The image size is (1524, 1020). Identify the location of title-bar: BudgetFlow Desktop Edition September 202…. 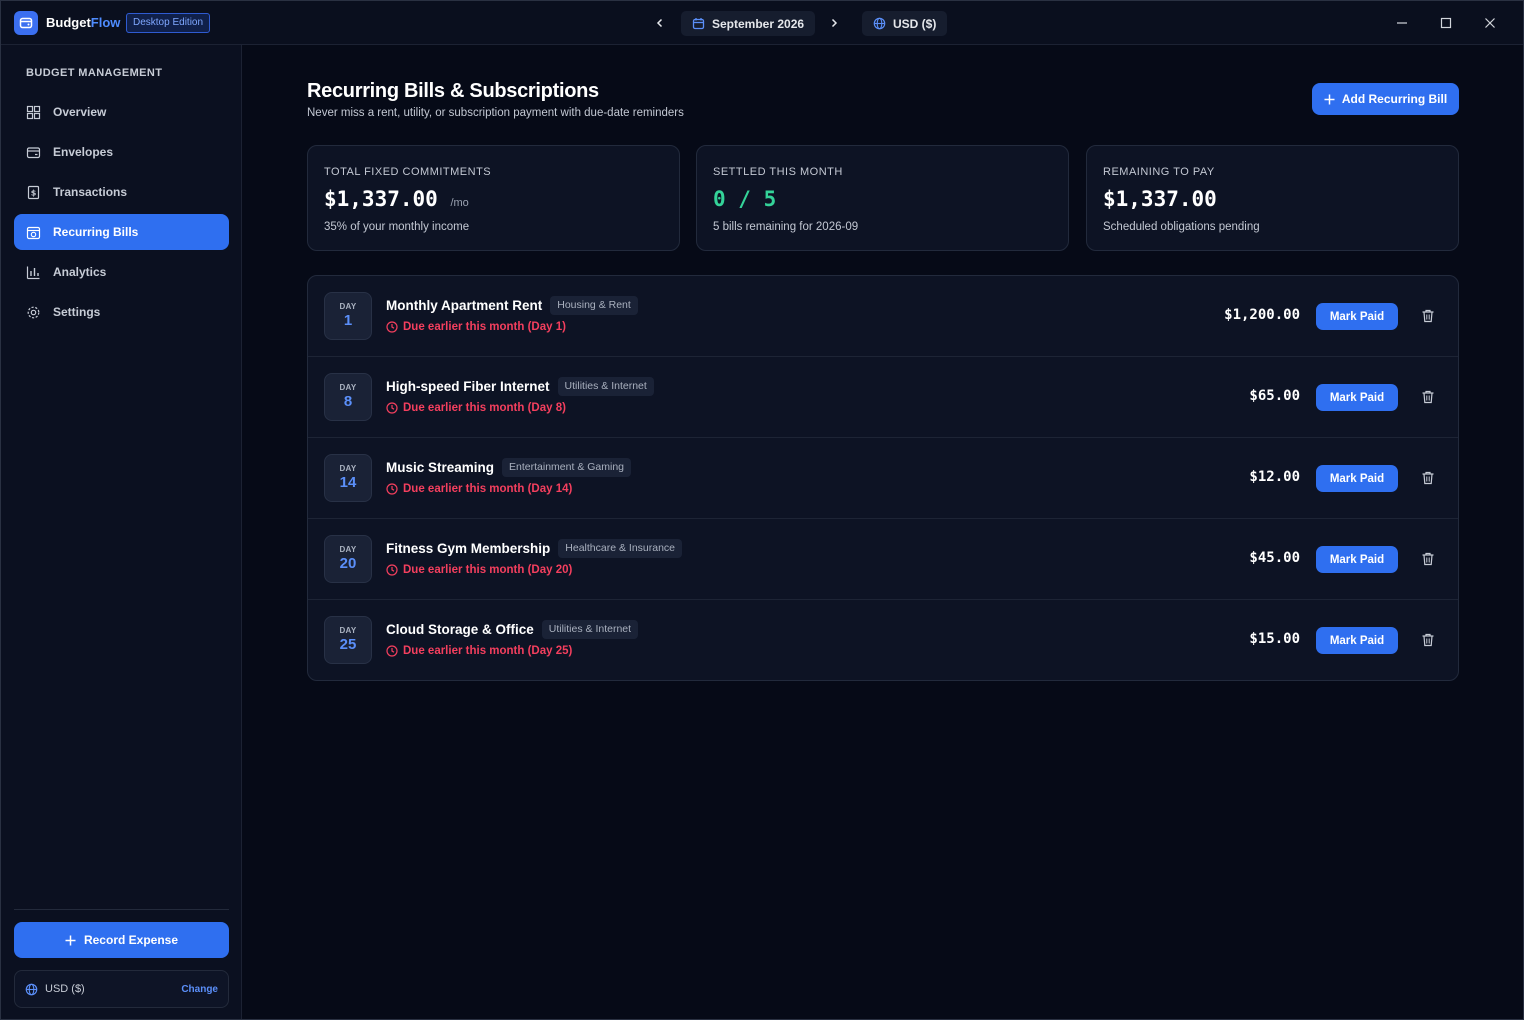
(762, 23).